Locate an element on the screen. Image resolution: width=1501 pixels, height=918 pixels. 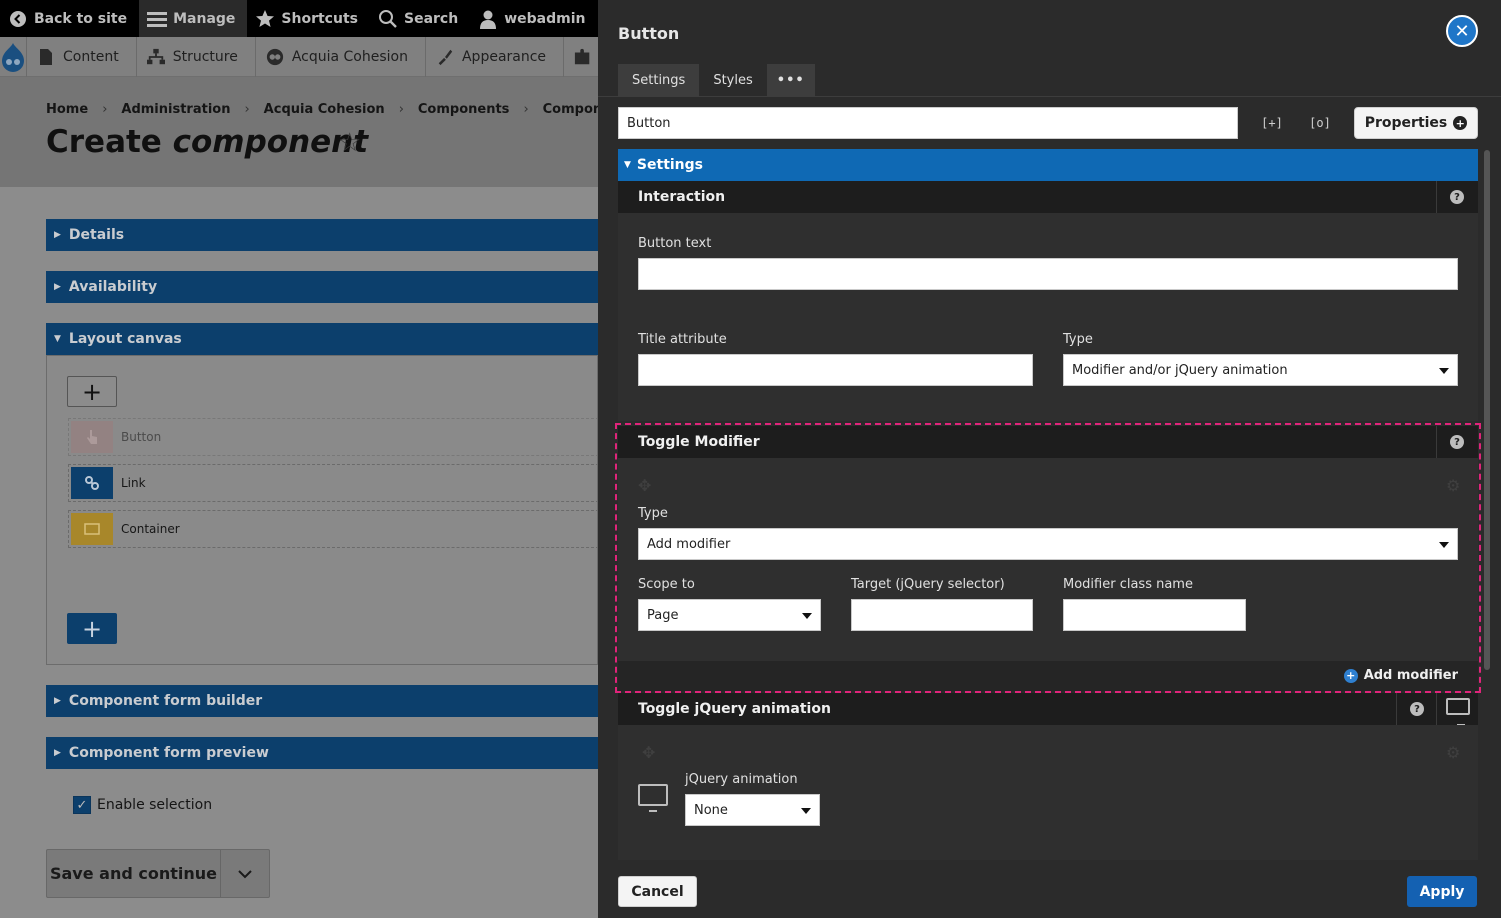
save-and-continue-button: Save and continue is located at coordinates (158, 873).